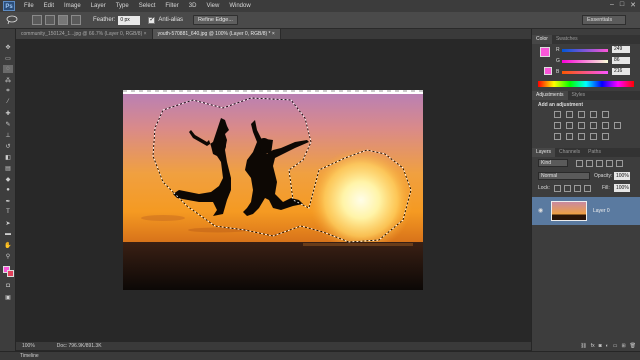 The width and height of the screenshot is (640, 360). What do you see at coordinates (8, 245) in the screenshot?
I see `hand-tool-icon: ✋` at bounding box center [8, 245].